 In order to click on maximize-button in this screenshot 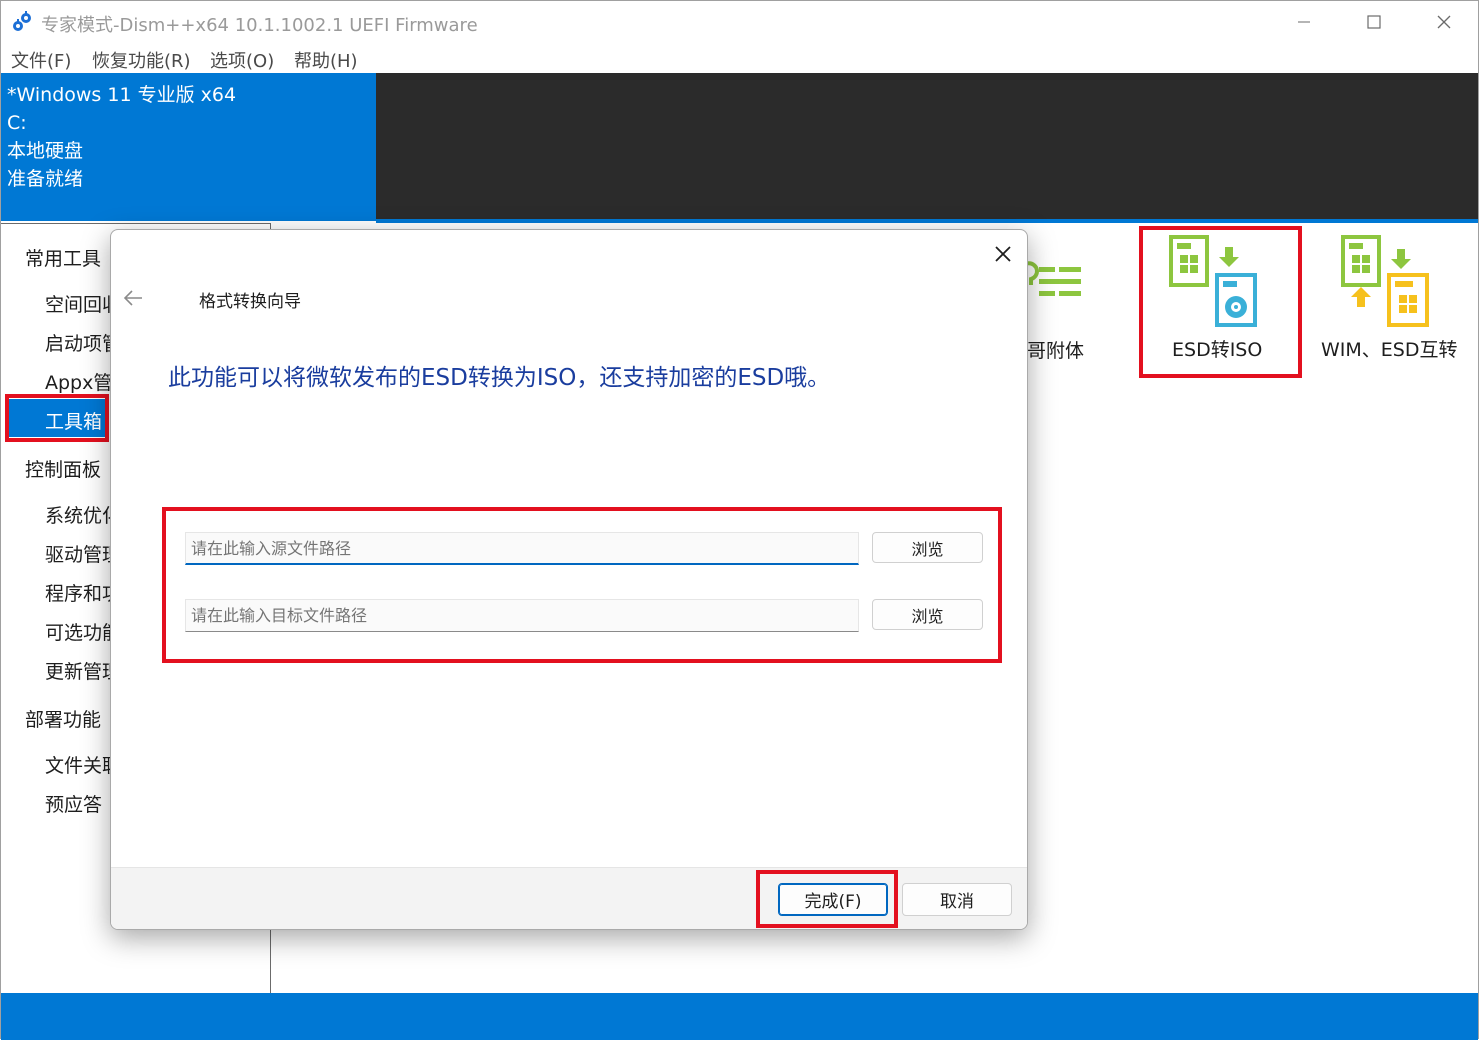, I will do `click(1374, 22)`.